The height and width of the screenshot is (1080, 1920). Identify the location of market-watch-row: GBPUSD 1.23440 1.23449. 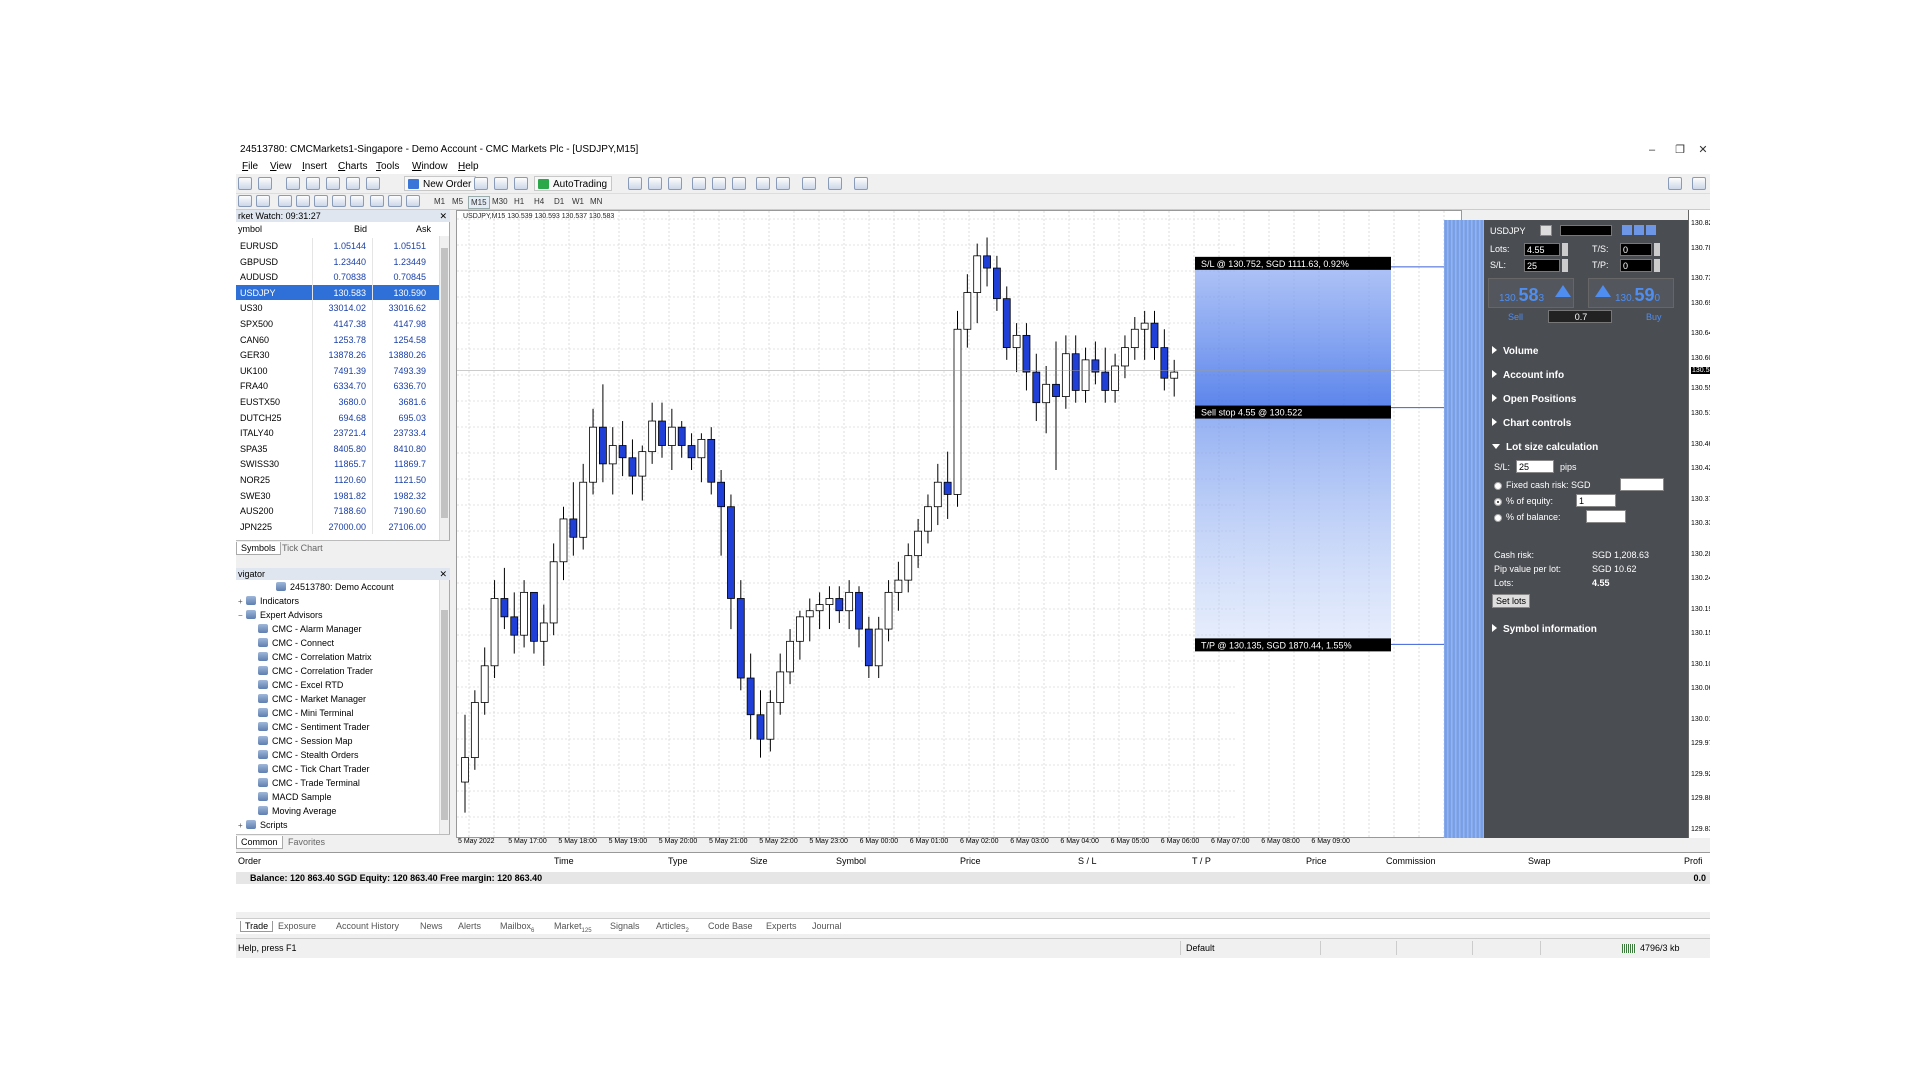
(338, 261).